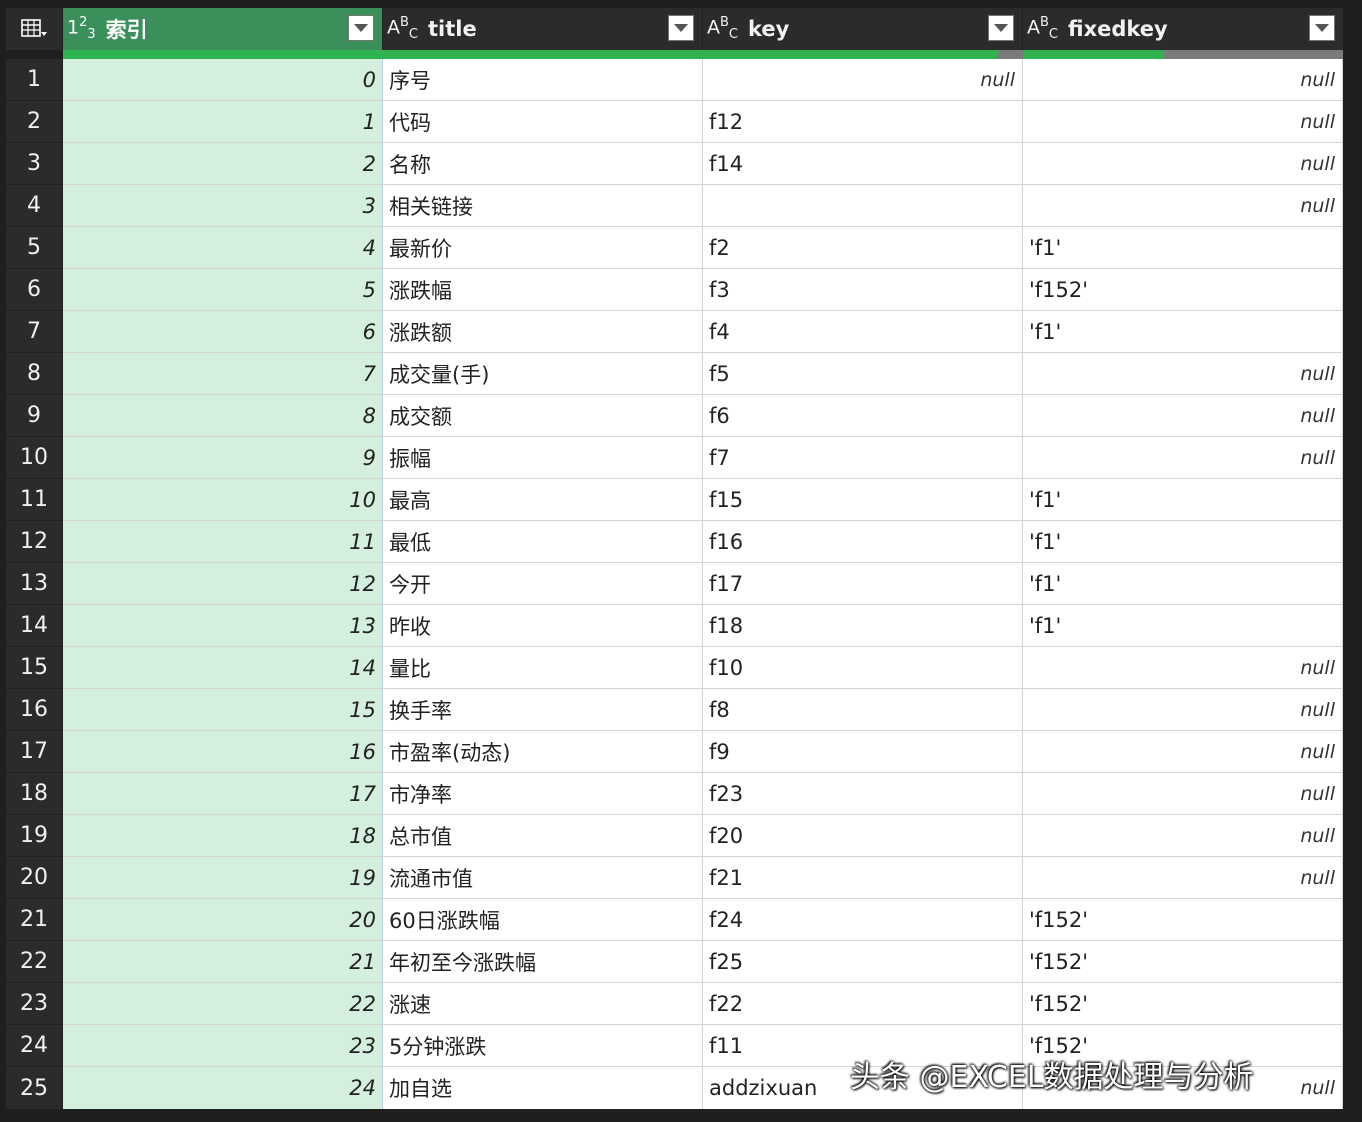 The width and height of the screenshot is (1362, 1122). Describe the element at coordinates (223, 458) in the screenshot. I see `cell-index: 9` at that location.